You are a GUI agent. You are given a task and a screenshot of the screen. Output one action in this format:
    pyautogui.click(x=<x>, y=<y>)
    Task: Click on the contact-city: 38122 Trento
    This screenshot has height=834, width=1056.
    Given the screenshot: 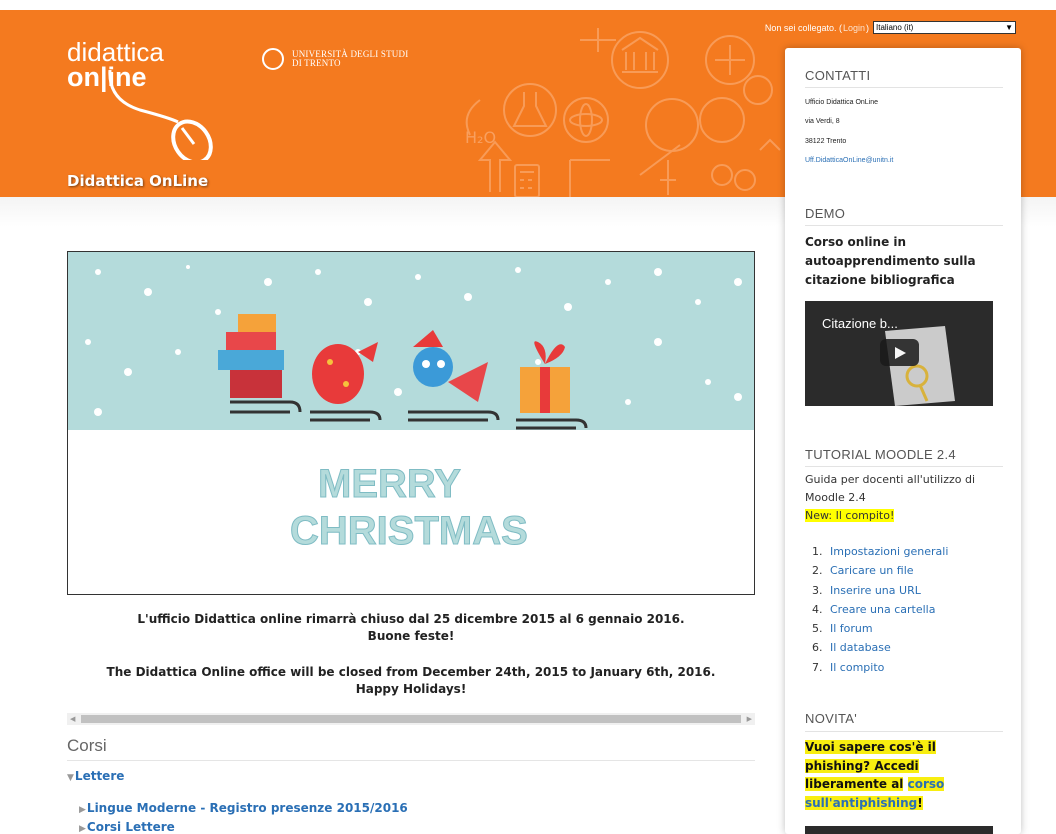 What is the action you would take?
    pyautogui.click(x=826, y=141)
    